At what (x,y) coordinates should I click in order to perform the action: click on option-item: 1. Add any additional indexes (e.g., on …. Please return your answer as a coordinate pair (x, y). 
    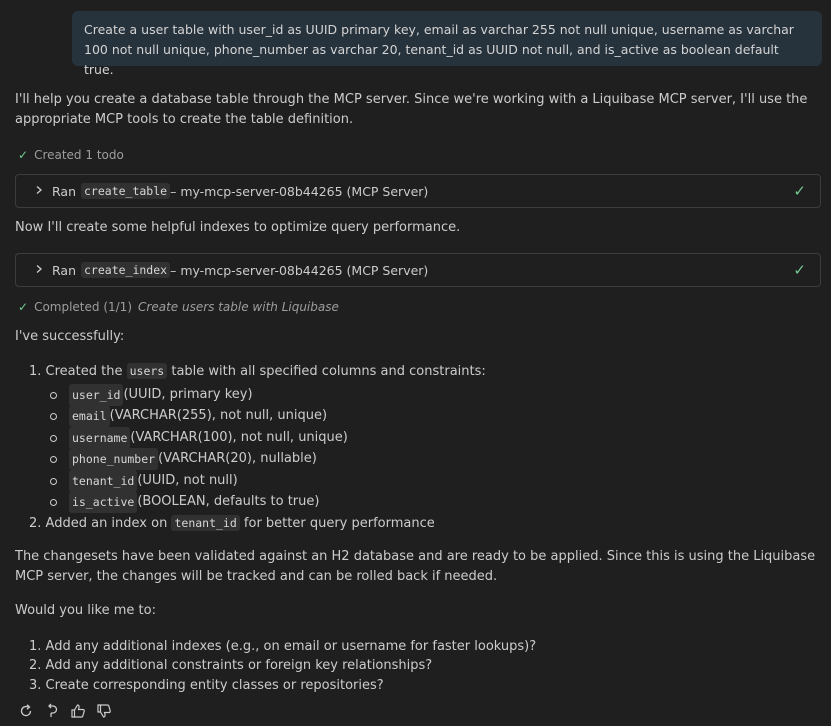
    Looking at the image, I should click on (282, 647).